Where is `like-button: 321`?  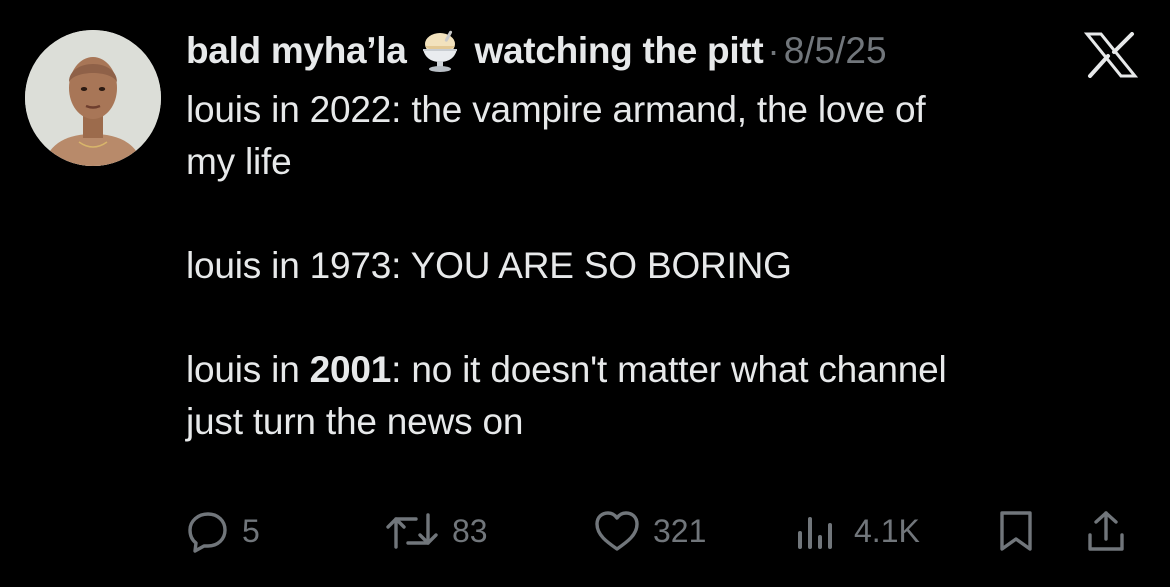
like-button: 321 is located at coordinates (649, 531).